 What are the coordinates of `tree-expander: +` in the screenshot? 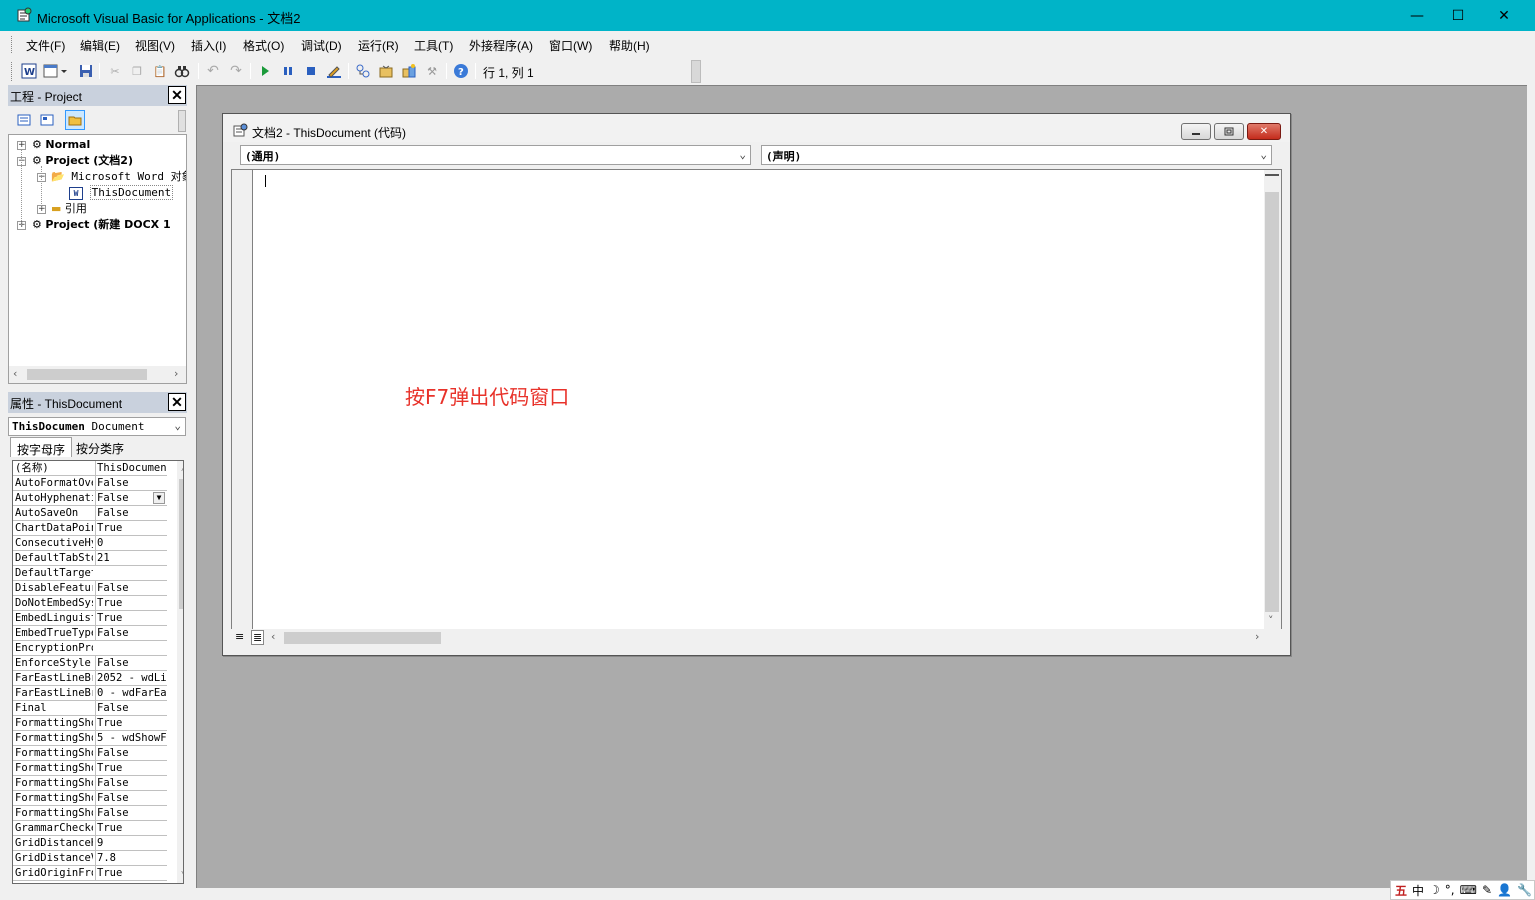 It's located at (21, 145).